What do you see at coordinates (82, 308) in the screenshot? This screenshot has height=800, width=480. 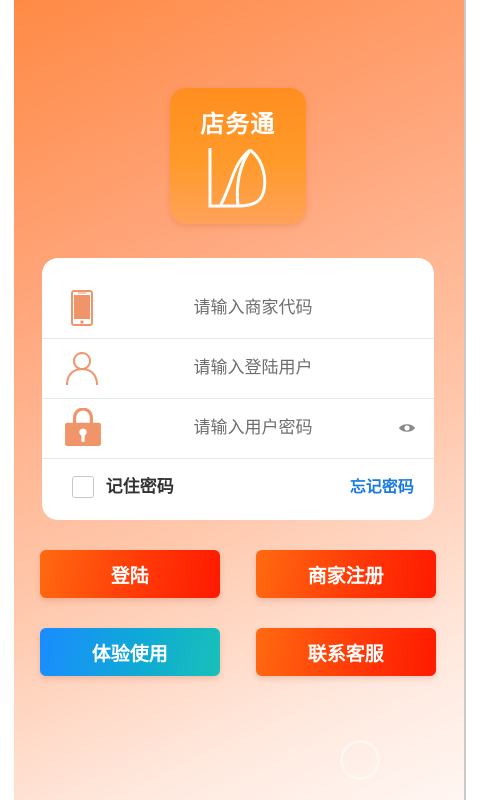 I see `phone-icon` at bounding box center [82, 308].